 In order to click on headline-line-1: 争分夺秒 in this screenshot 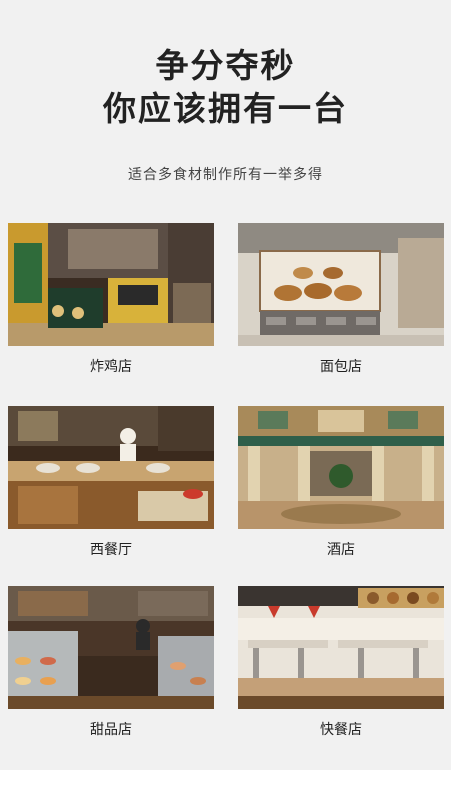, I will do `click(225, 65)`.